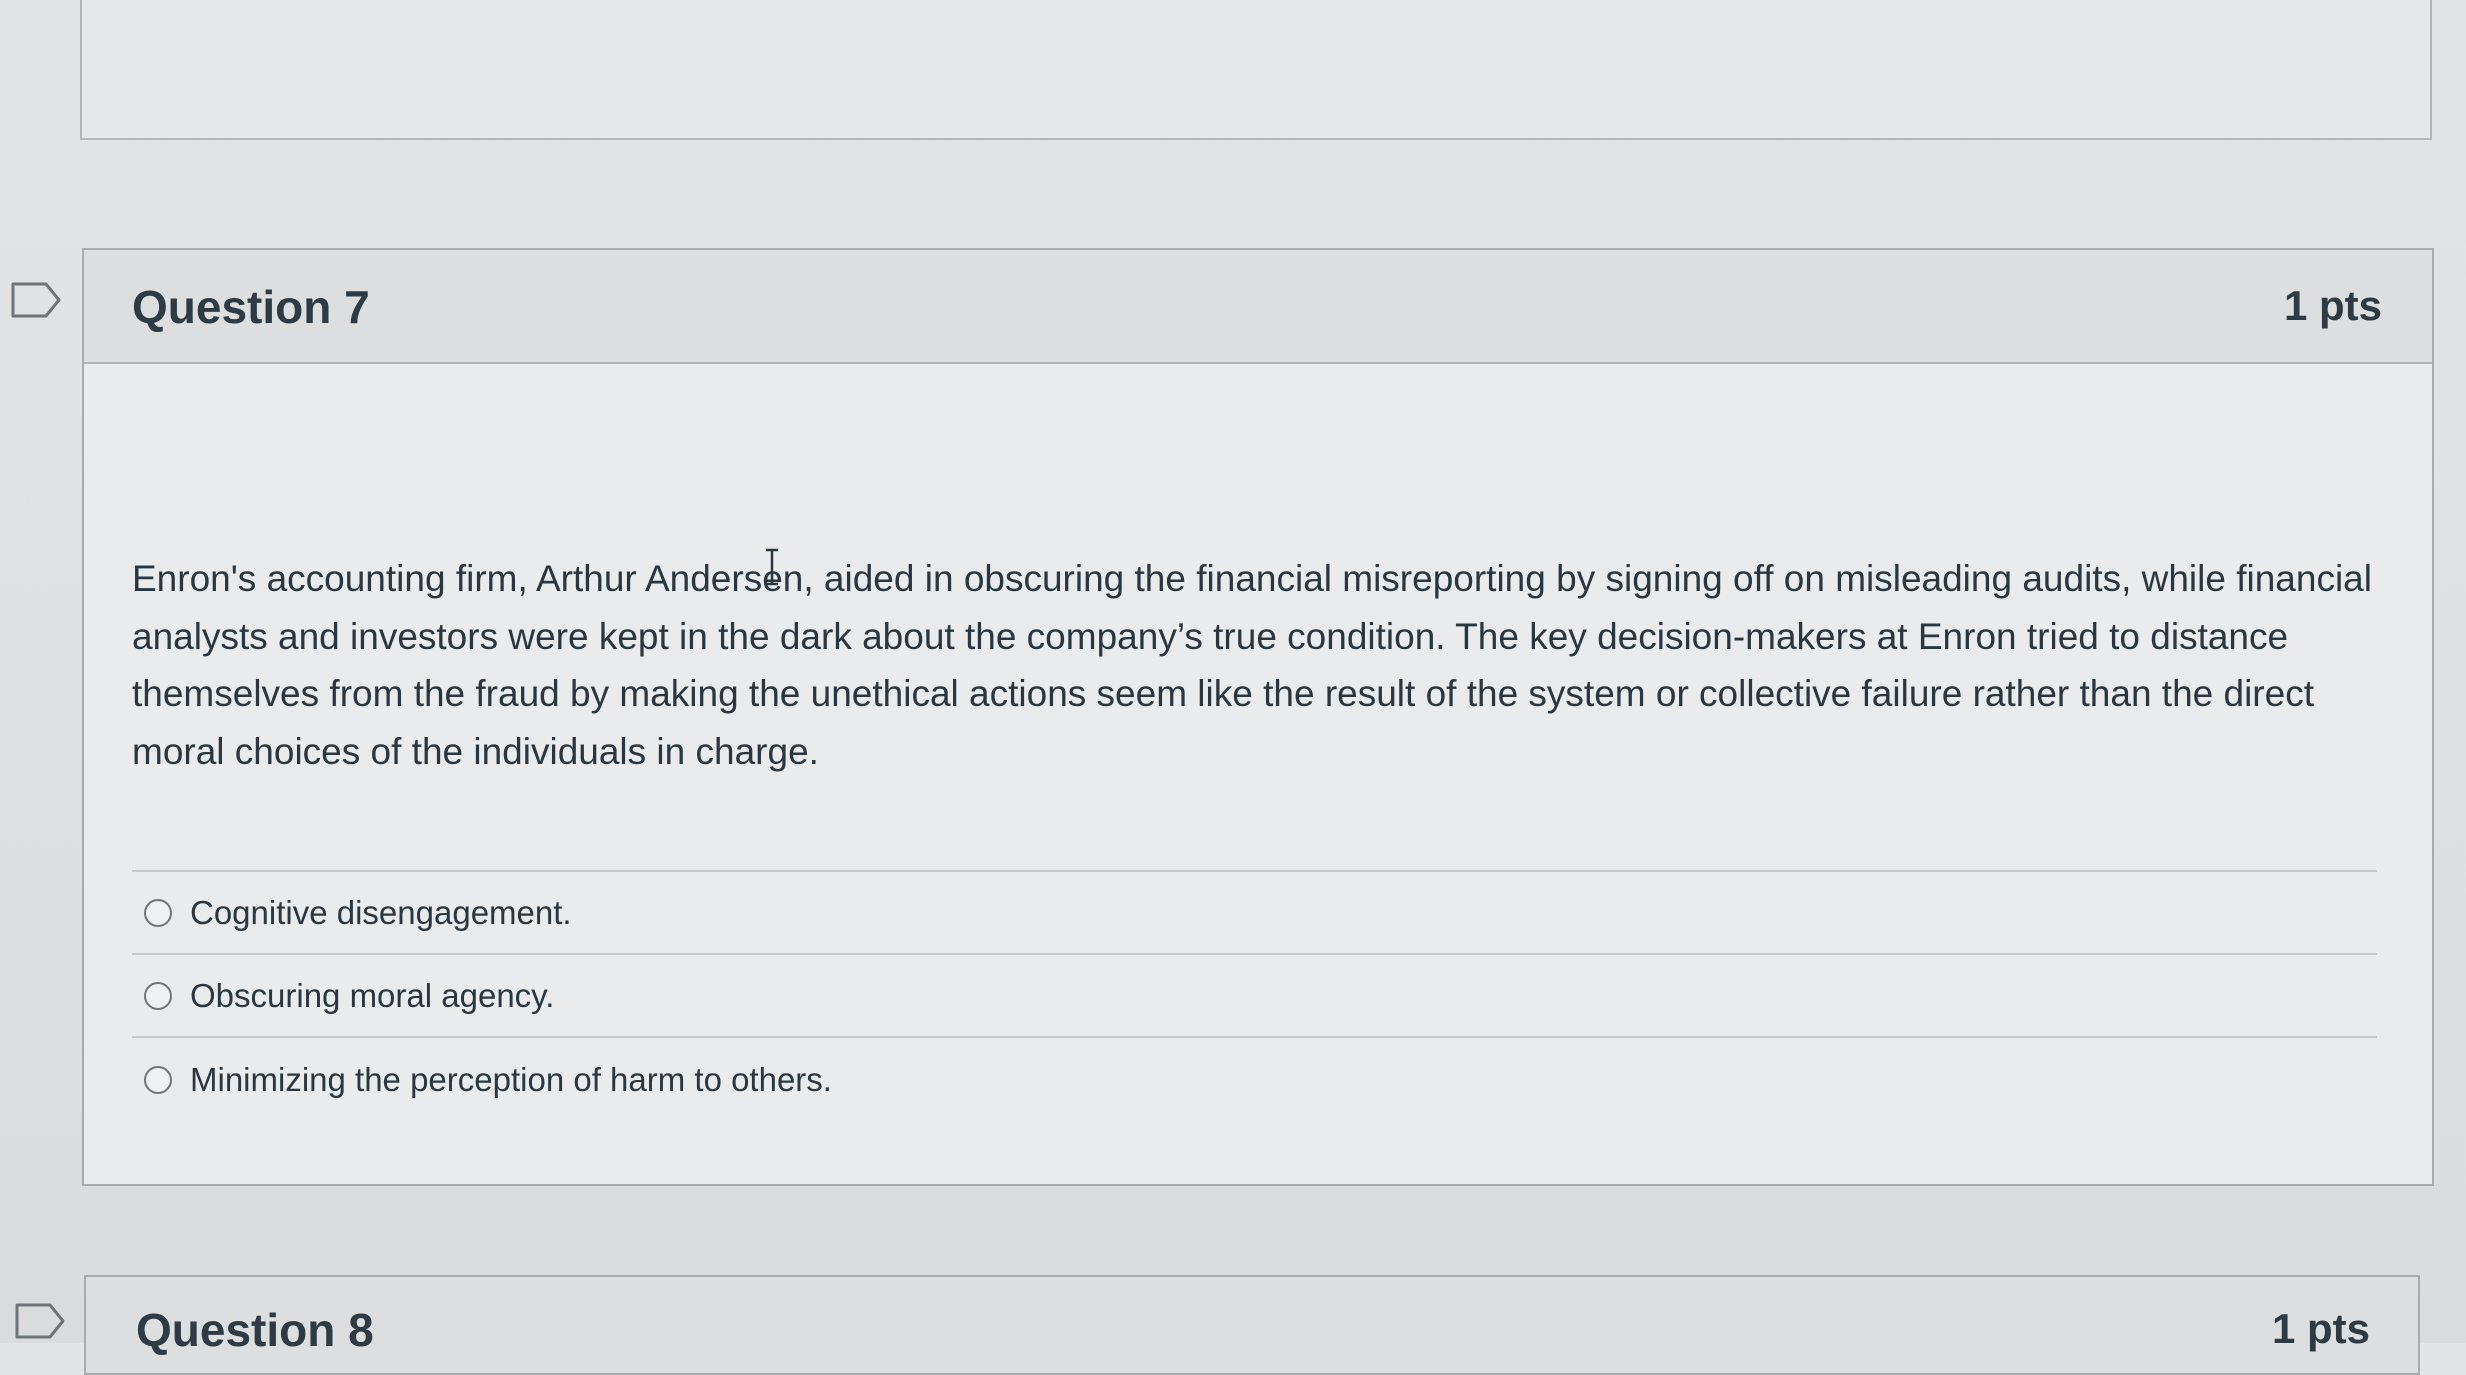 The width and height of the screenshot is (2466, 1375). I want to click on answer-option-2: Obscuring moral agency., so click(1254, 996).